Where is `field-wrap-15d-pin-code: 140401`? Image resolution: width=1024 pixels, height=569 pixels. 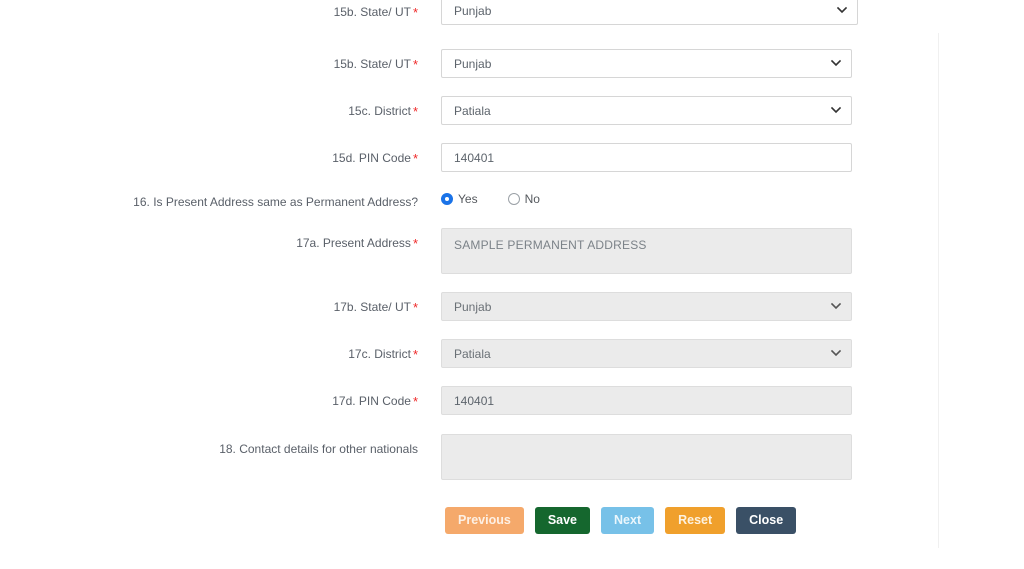 field-wrap-15d-pin-code: 140401 is located at coordinates (646, 157).